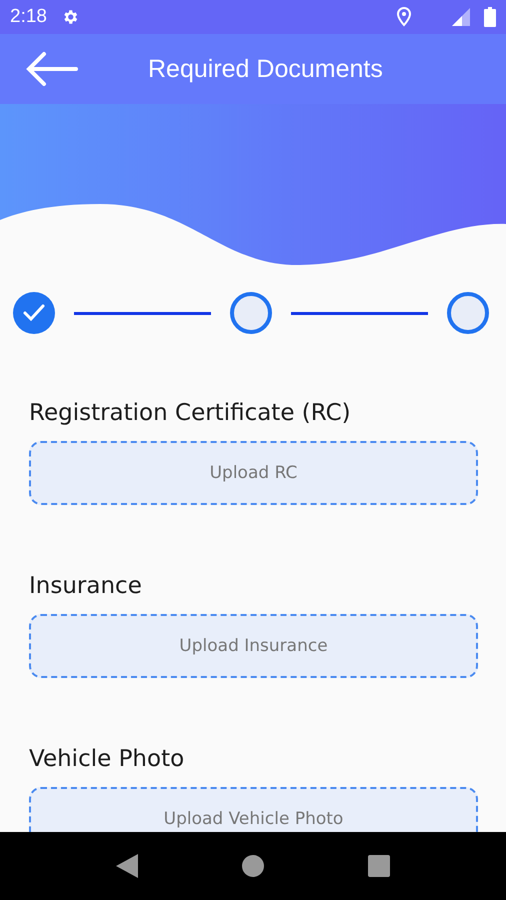 This screenshot has height=900, width=506. What do you see at coordinates (253, 809) in the screenshot?
I see `upload-button: Upload Vehicle Photo` at bounding box center [253, 809].